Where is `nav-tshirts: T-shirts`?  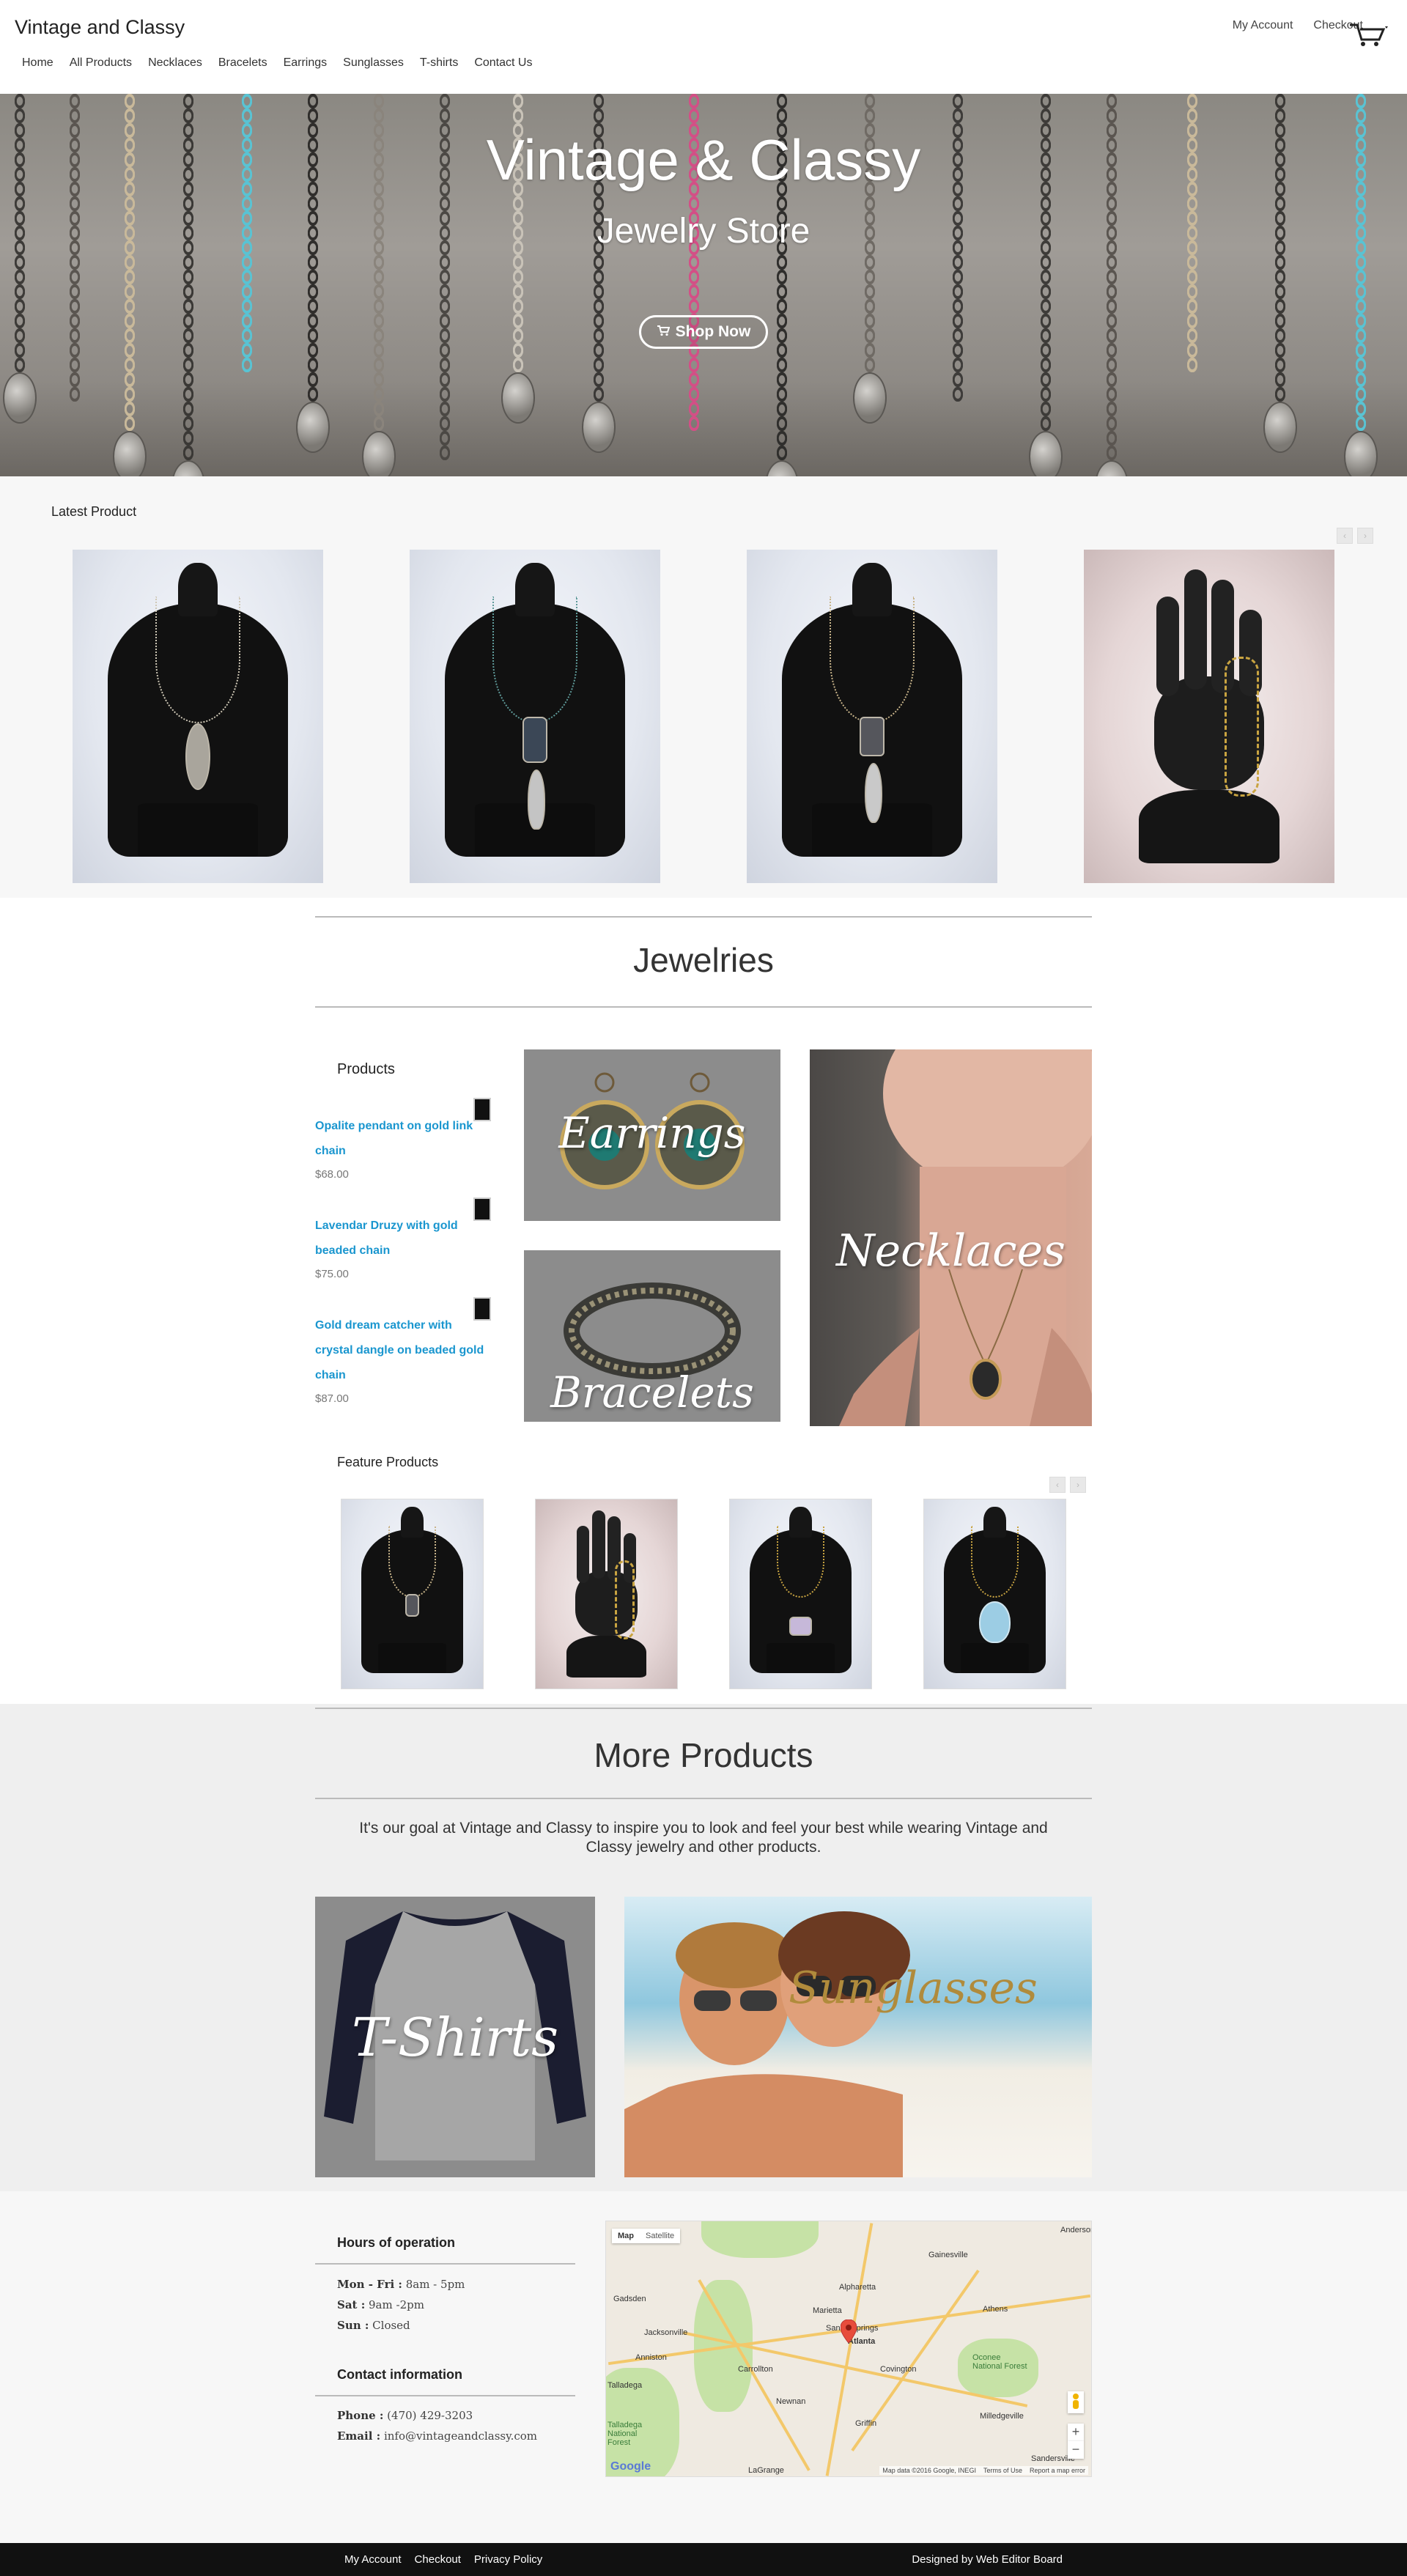
nav-tshirts: T-shirts is located at coordinates (439, 63).